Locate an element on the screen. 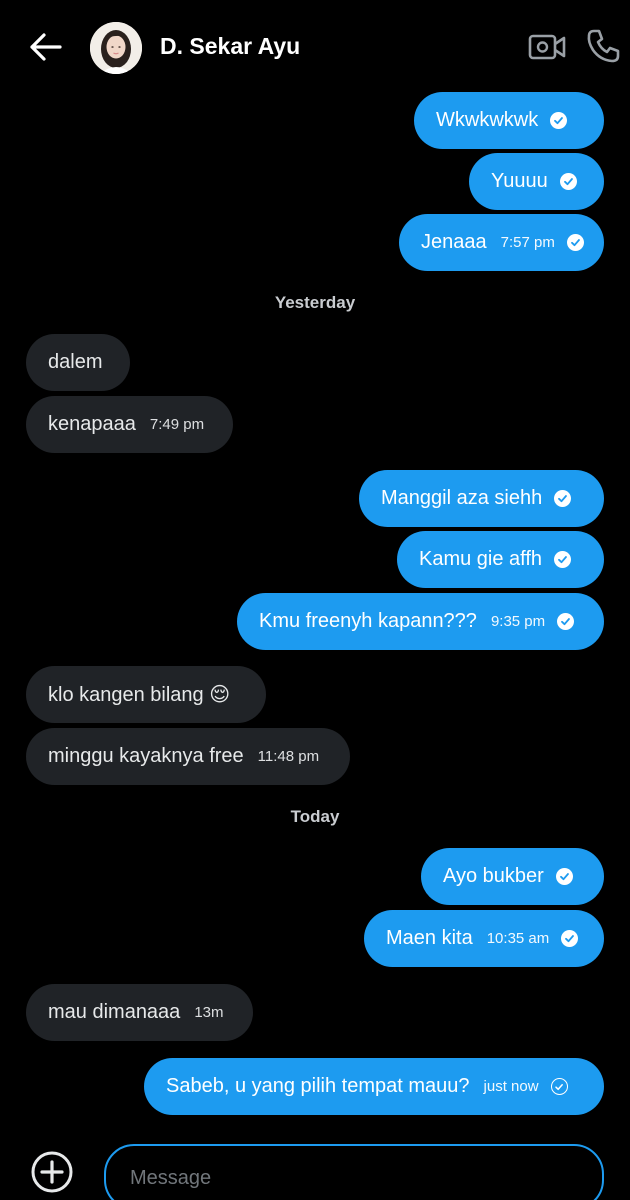 The height and width of the screenshot is (1200, 630). add-attachment-button is located at coordinates (52, 1172).